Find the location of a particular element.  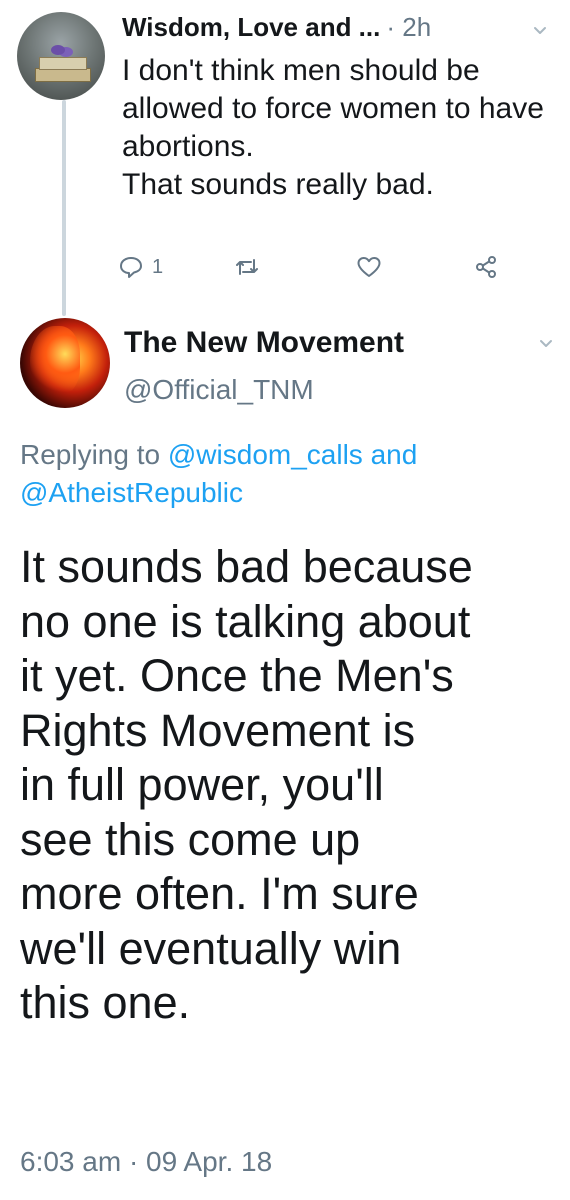

replying-to-label: Replying to is located at coordinates (90, 454).